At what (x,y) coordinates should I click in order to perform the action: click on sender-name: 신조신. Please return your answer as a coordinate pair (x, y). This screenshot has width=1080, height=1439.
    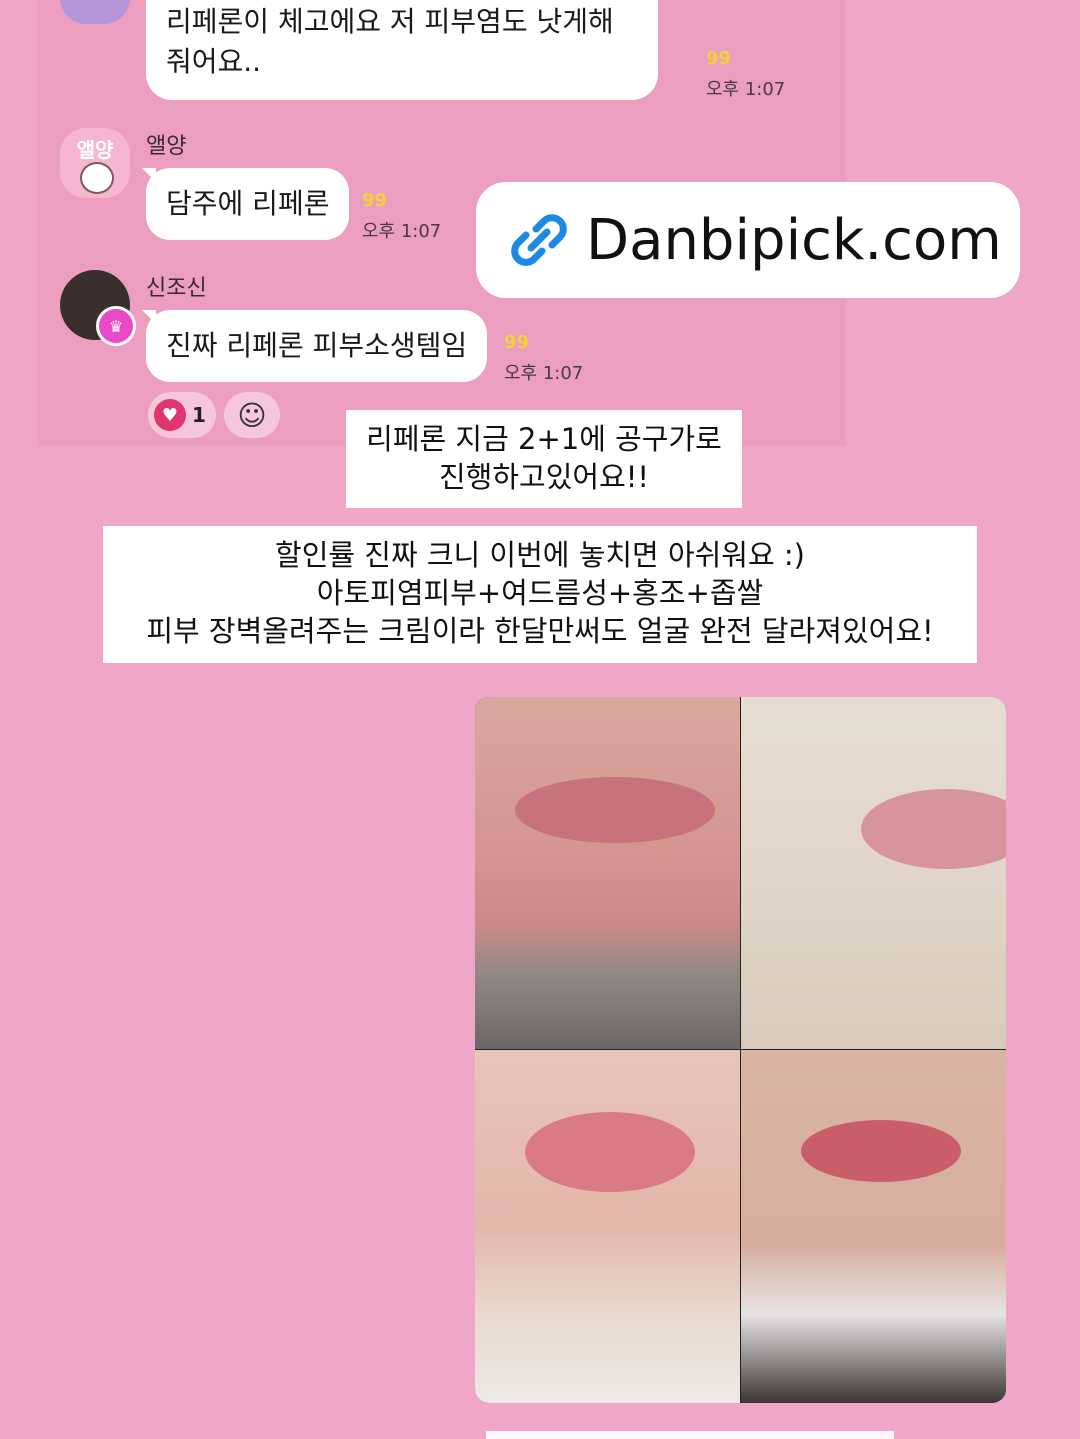
    Looking at the image, I should click on (176, 288).